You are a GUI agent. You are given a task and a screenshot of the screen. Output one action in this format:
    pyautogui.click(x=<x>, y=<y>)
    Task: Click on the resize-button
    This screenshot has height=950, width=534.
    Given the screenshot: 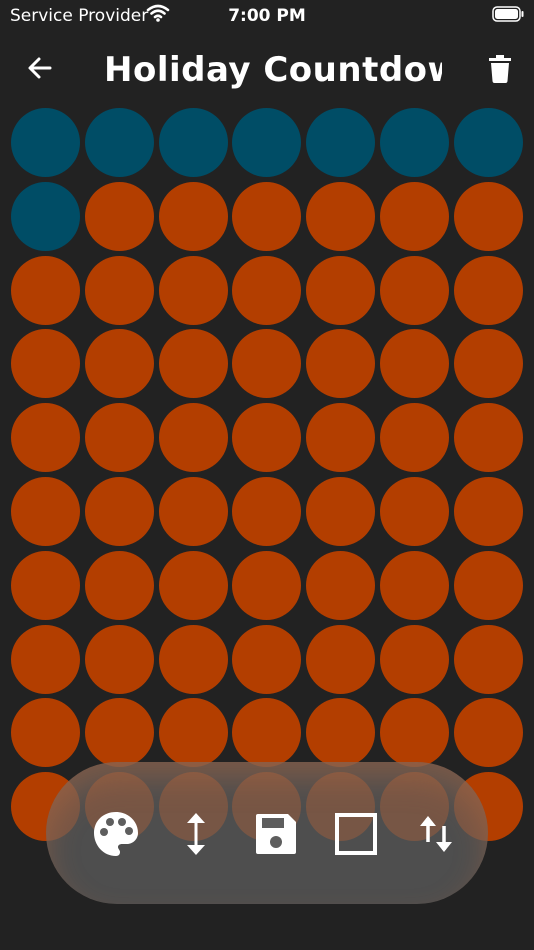 What is the action you would take?
    pyautogui.click(x=196, y=834)
    